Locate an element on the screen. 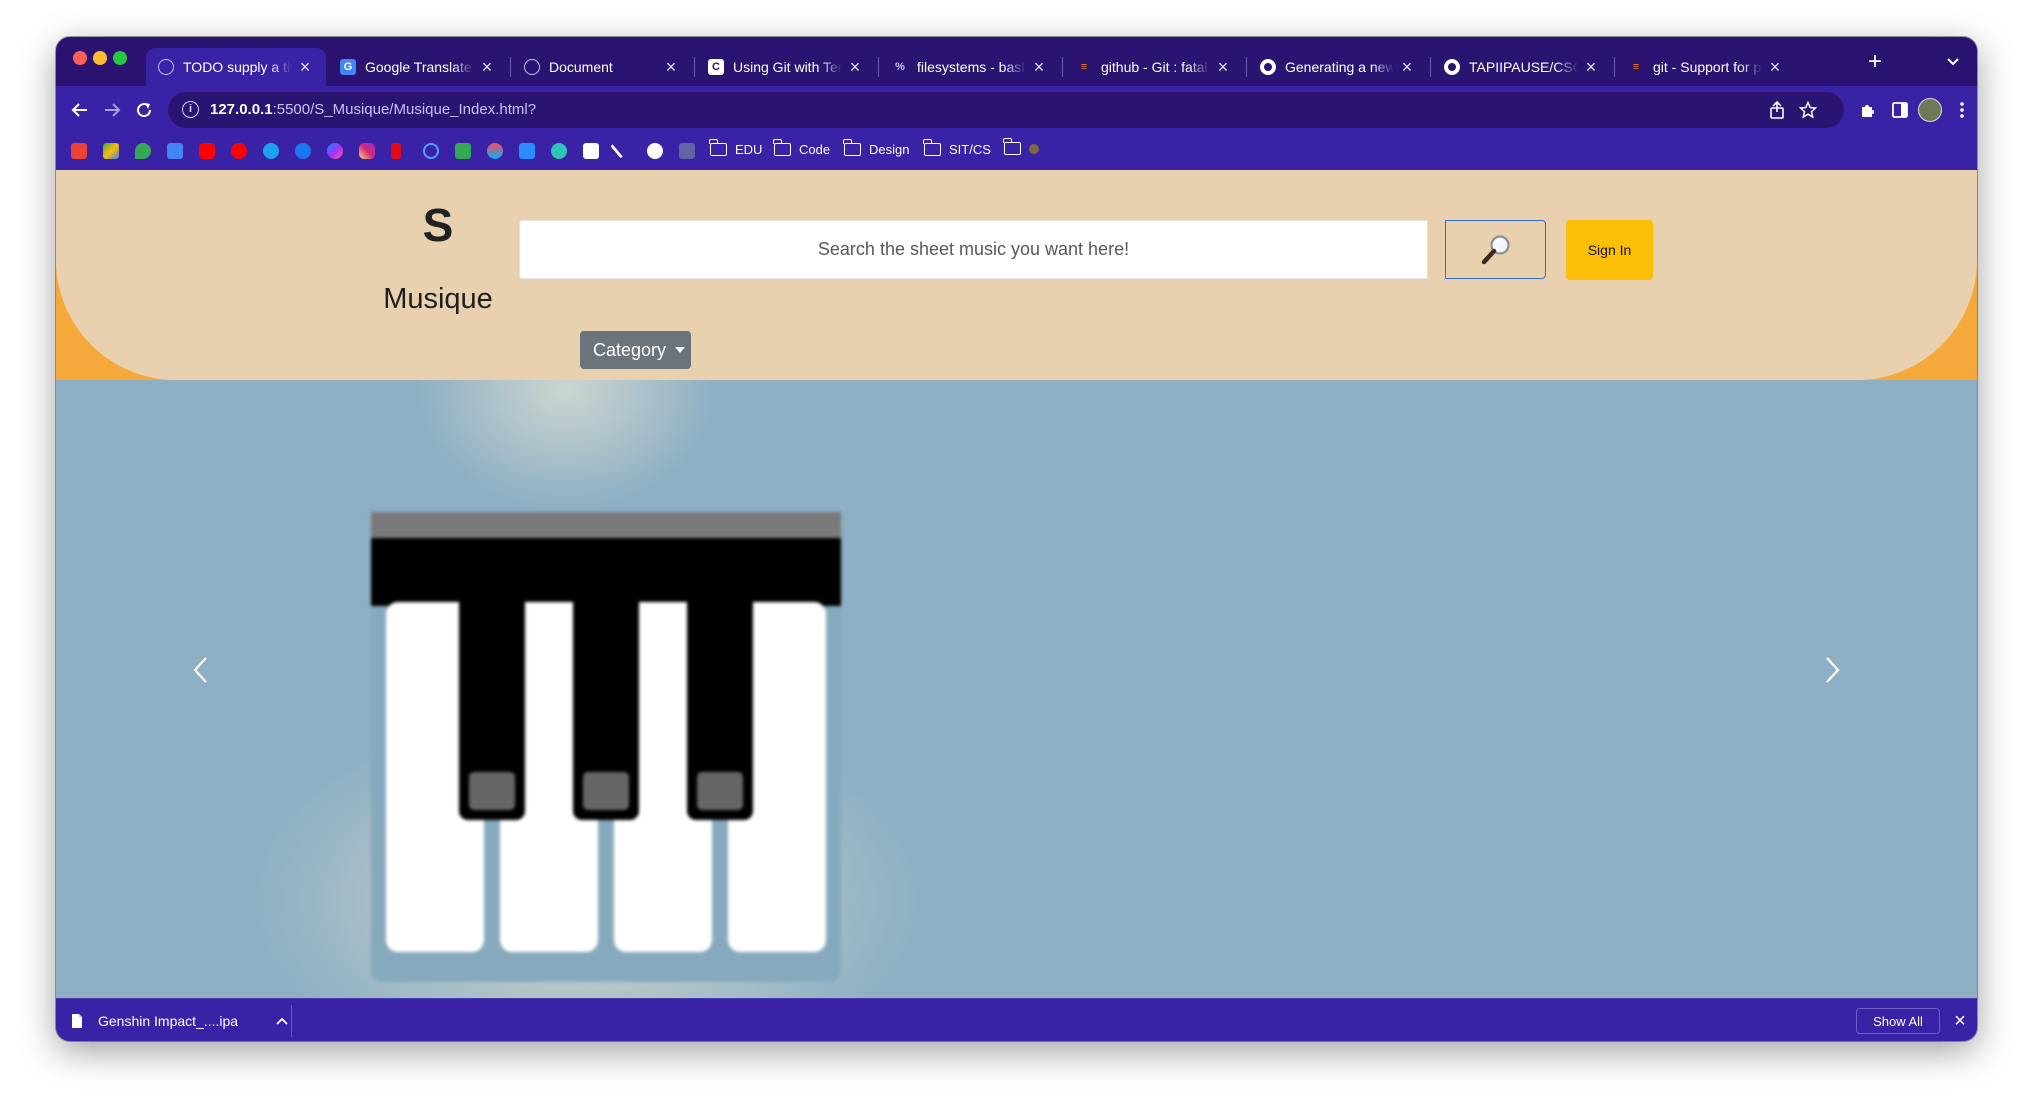 Image resolution: width=2032 pixels, height=1114 pixels. carousel-prev-button is located at coordinates (200, 670).